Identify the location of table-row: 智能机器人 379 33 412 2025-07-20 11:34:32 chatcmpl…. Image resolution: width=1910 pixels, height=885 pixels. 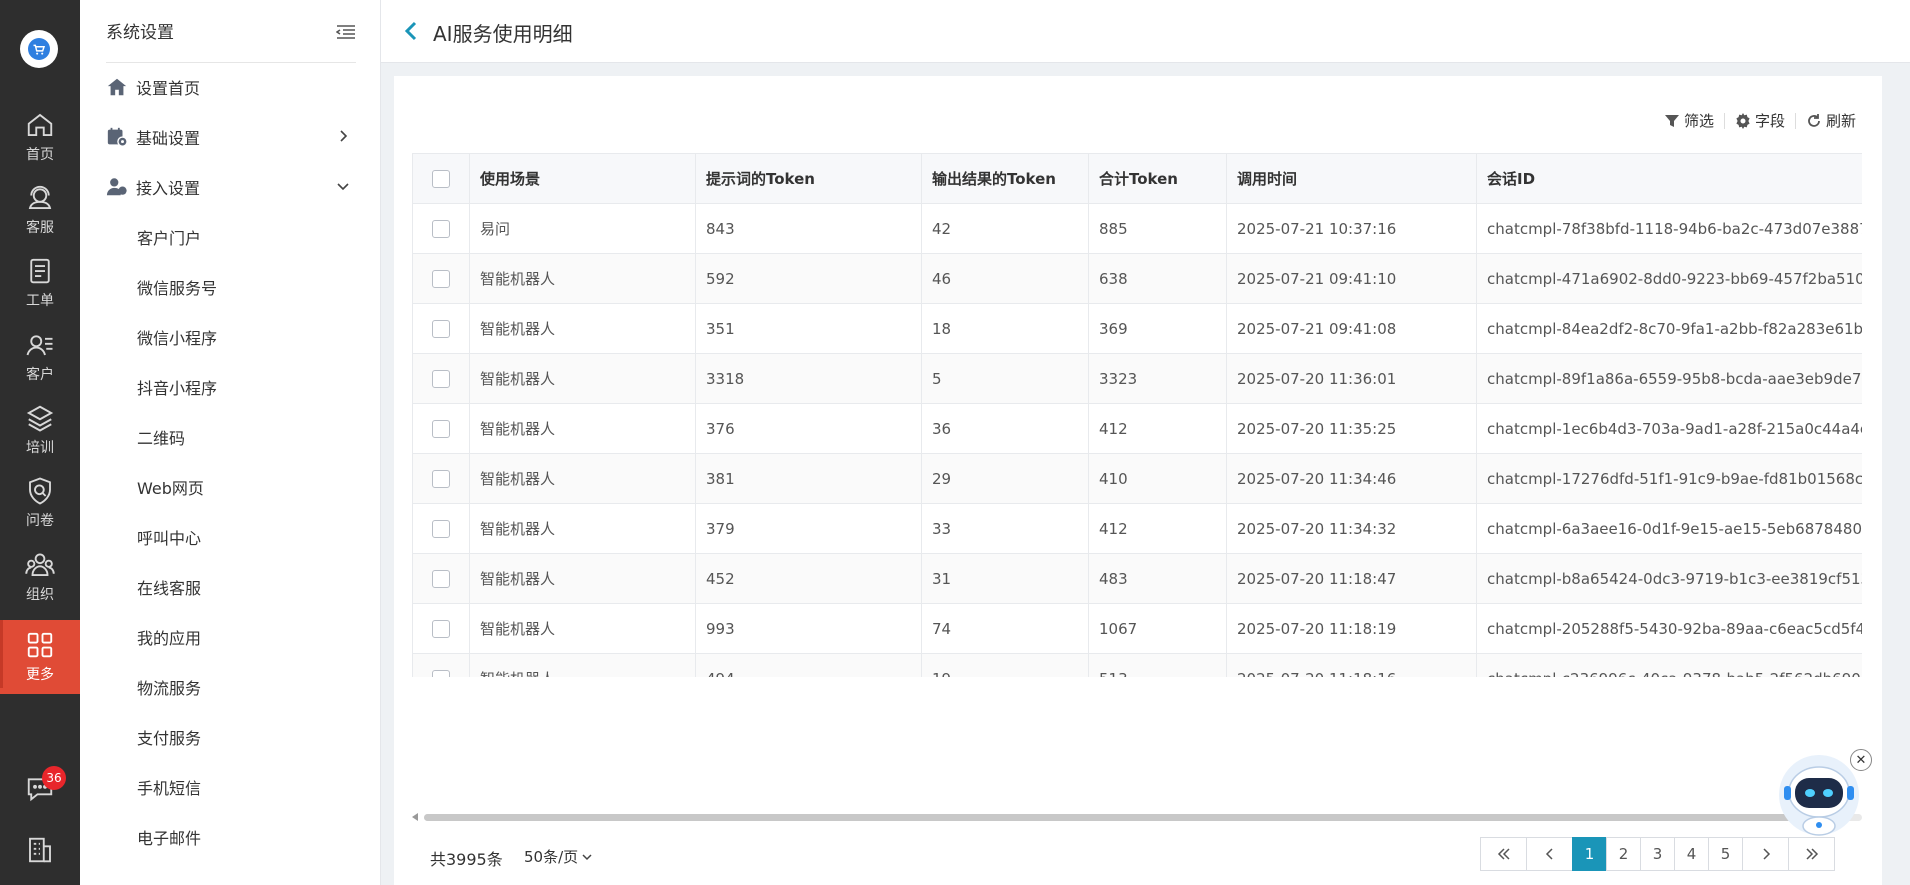
(1137, 528).